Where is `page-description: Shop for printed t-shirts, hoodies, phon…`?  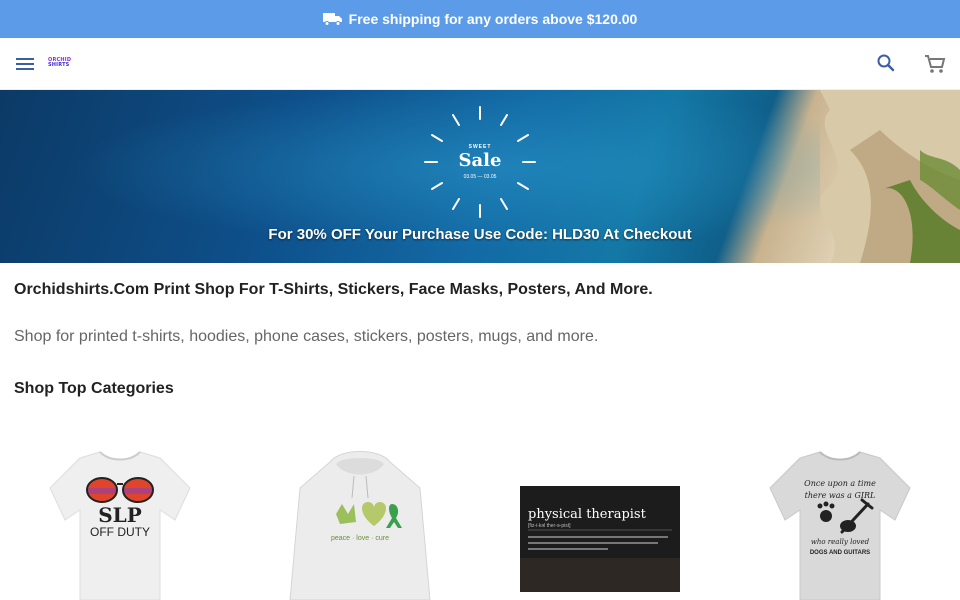 page-description: Shop for printed t-shirts, hoodies, phon… is located at coordinates (306, 336).